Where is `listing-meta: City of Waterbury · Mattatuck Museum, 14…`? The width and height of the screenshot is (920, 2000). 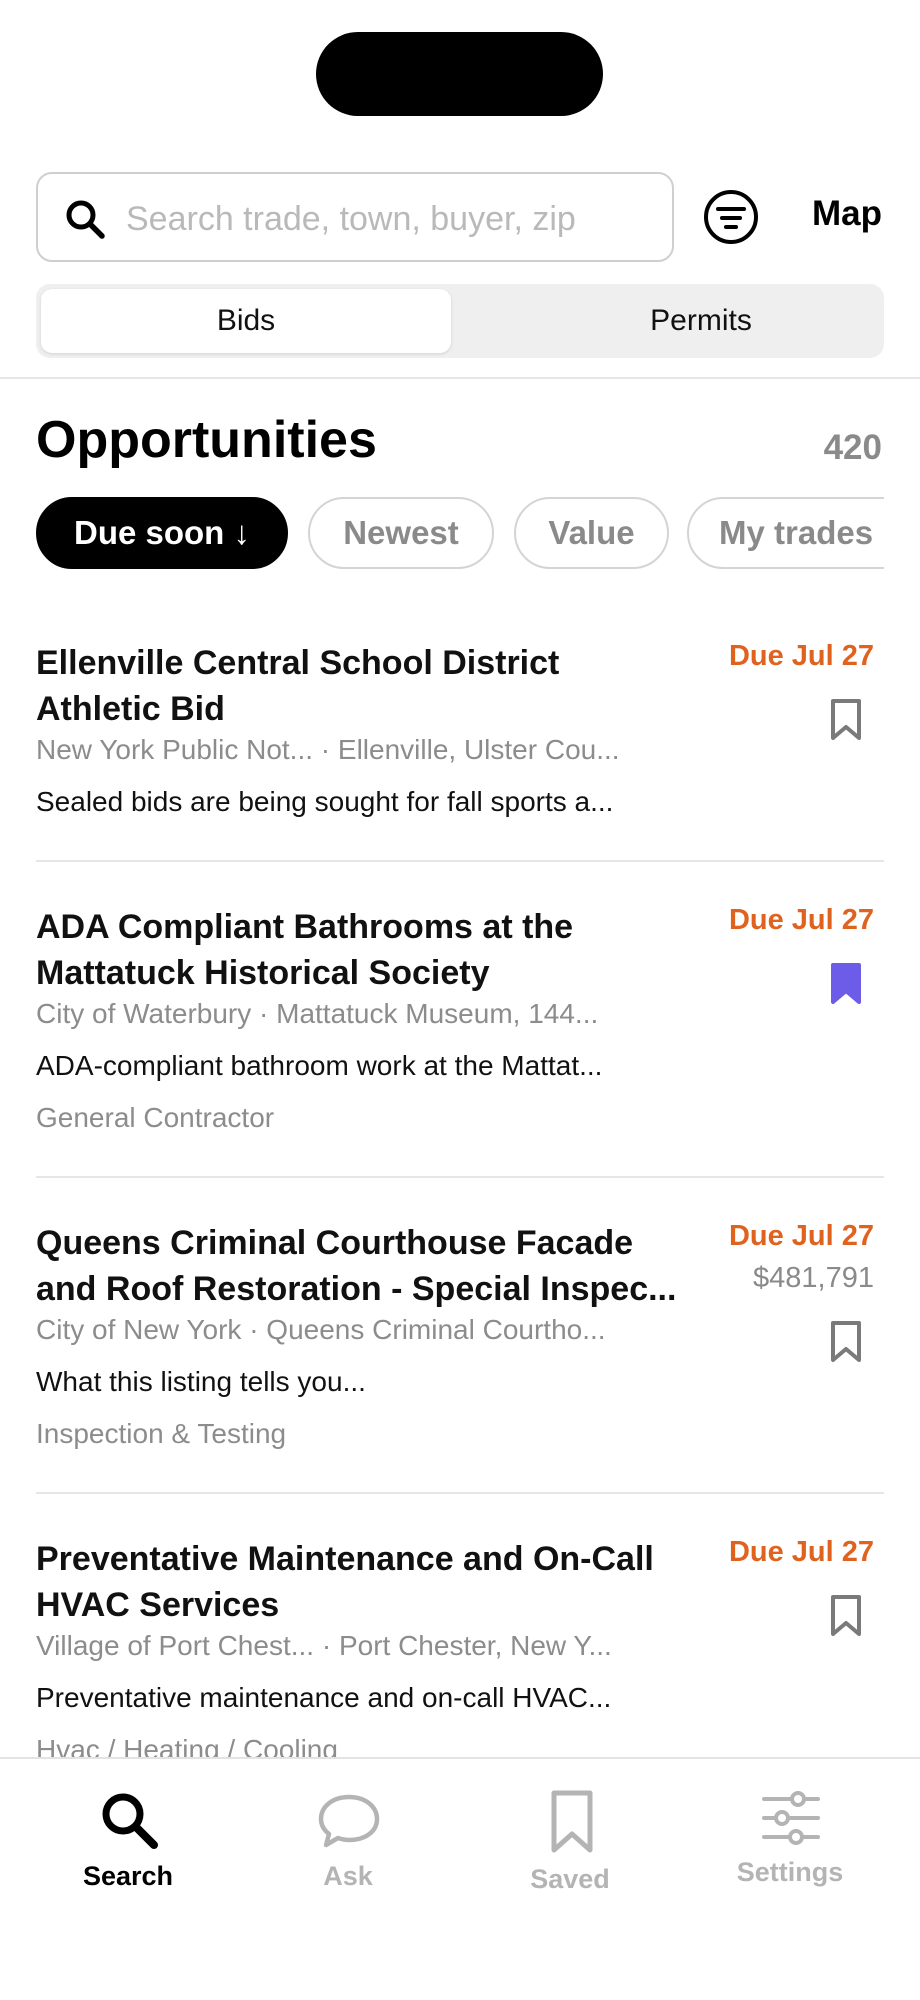 listing-meta: City of Waterbury · Mattatuck Museum, 14… is located at coordinates (317, 1013).